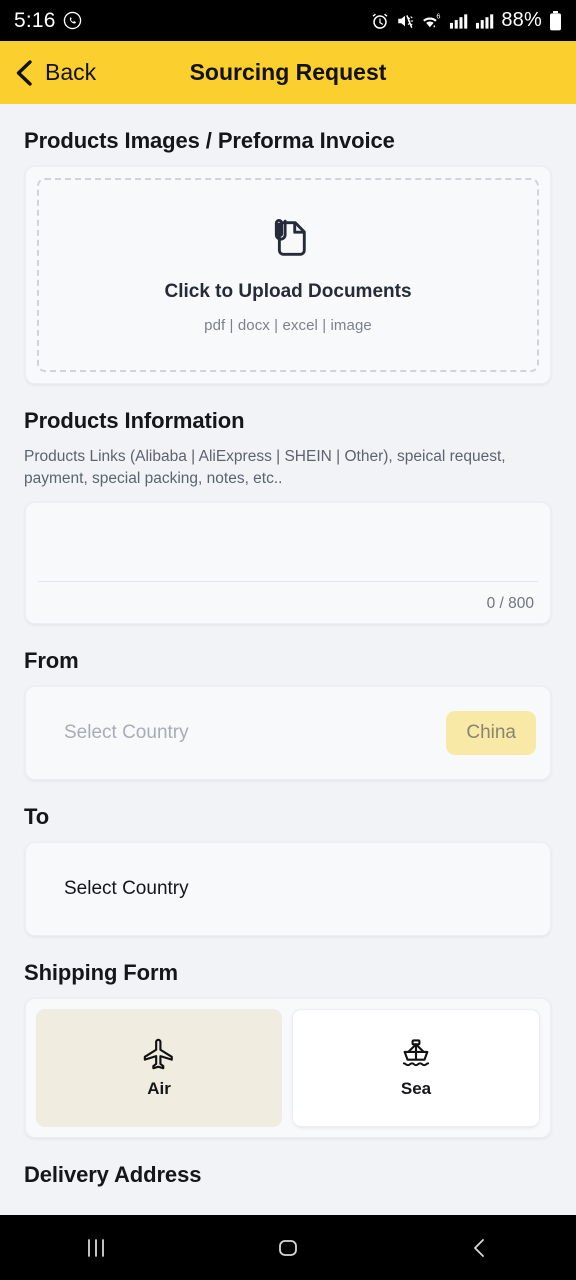 This screenshot has width=576, height=1280. I want to click on products-information-card: 0 / 800, so click(288, 563).